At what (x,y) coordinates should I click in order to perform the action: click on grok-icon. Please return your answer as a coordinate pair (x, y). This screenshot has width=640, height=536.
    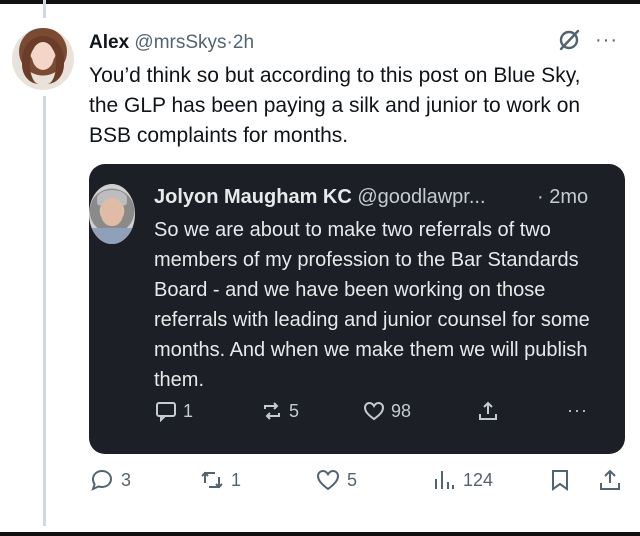
    Looking at the image, I should click on (569, 40).